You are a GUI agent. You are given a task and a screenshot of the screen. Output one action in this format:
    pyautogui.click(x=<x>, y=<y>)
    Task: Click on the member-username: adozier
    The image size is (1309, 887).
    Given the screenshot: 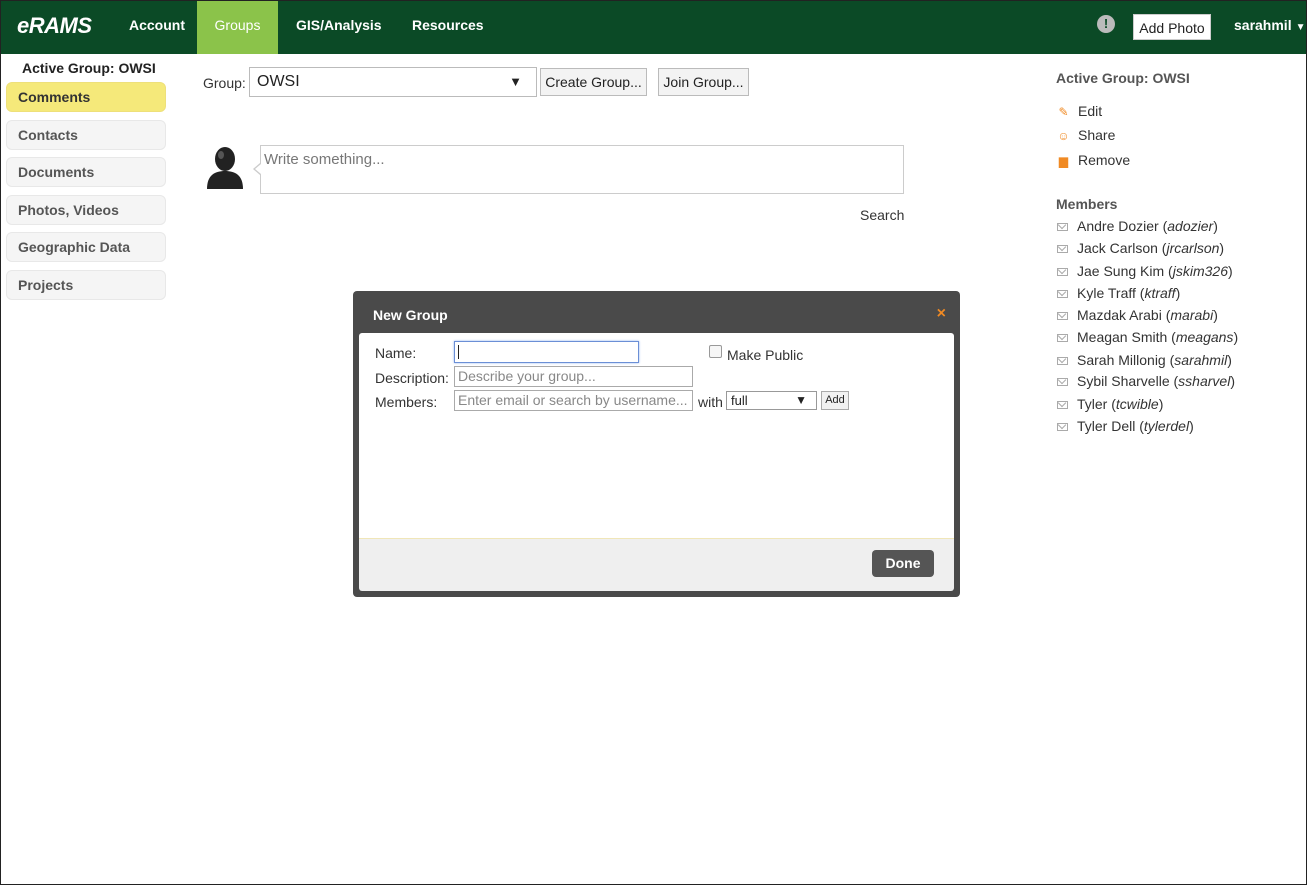 What is the action you would take?
    pyautogui.click(x=1190, y=226)
    